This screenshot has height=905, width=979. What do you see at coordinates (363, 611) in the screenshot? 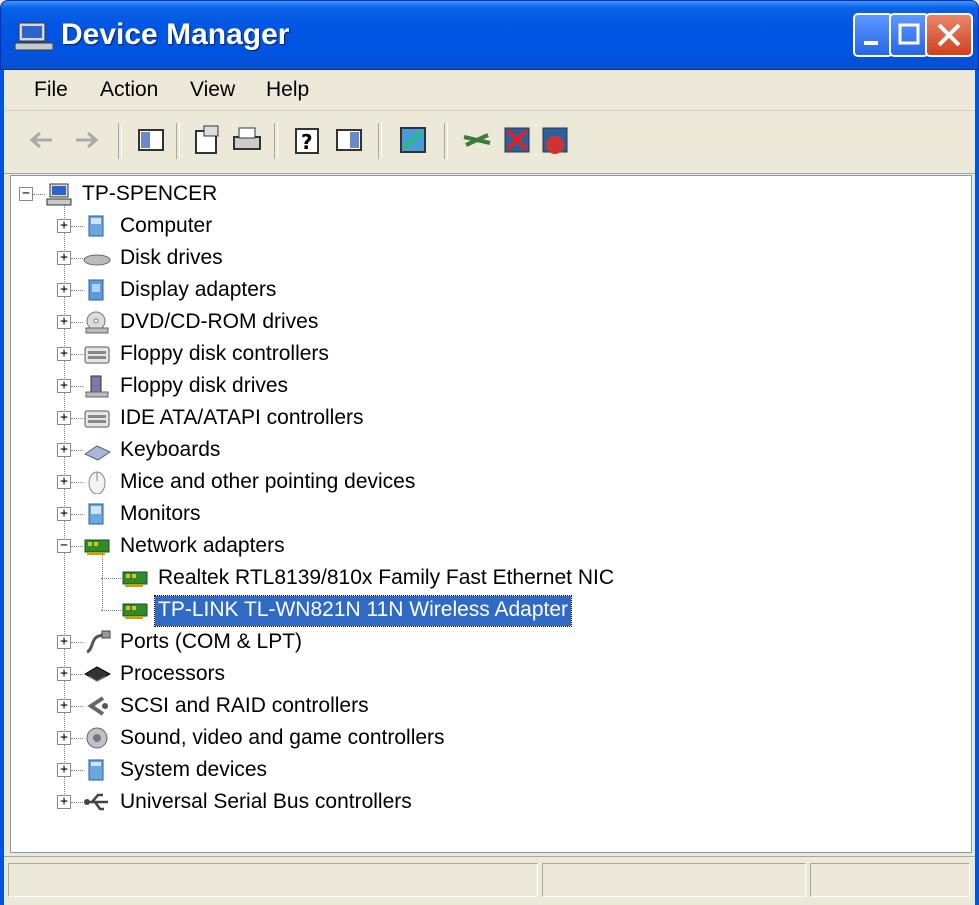
I see `tree-device: TP-LINK TL-WN821N 11N Wireless Adapter` at bounding box center [363, 611].